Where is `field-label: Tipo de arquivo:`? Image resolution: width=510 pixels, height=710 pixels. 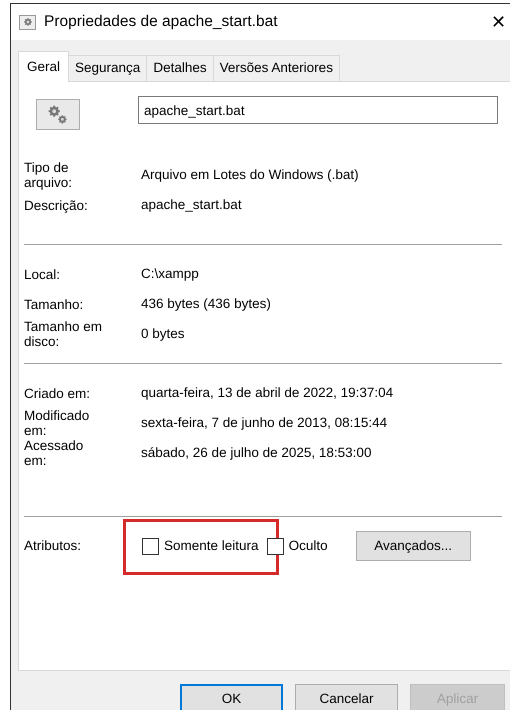
field-label: Tipo de arquivo: is located at coordinates (49, 175).